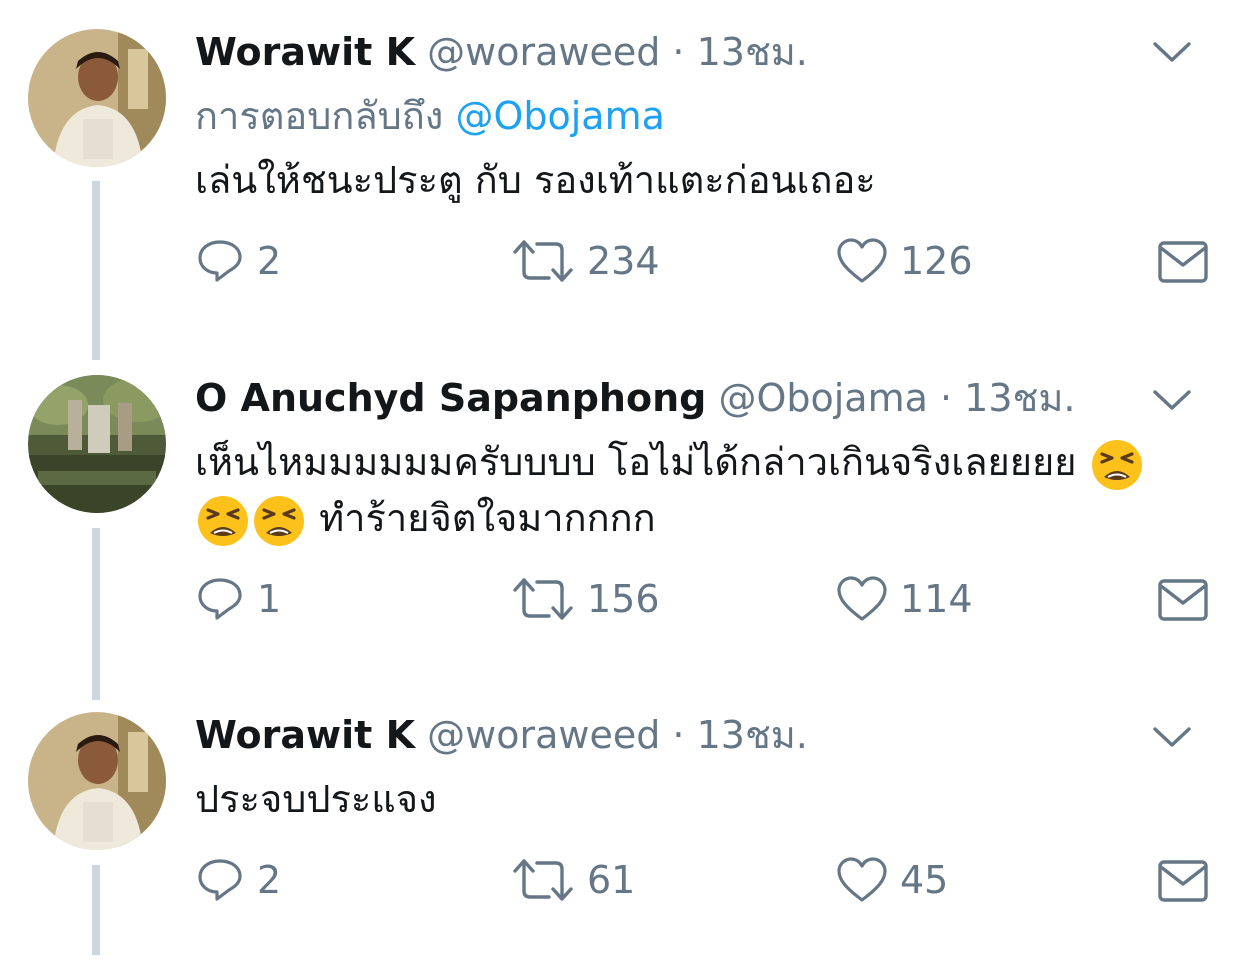 The width and height of the screenshot is (1242, 976). Describe the element at coordinates (611, 880) in the screenshot. I see `retweet-count: 61` at that location.